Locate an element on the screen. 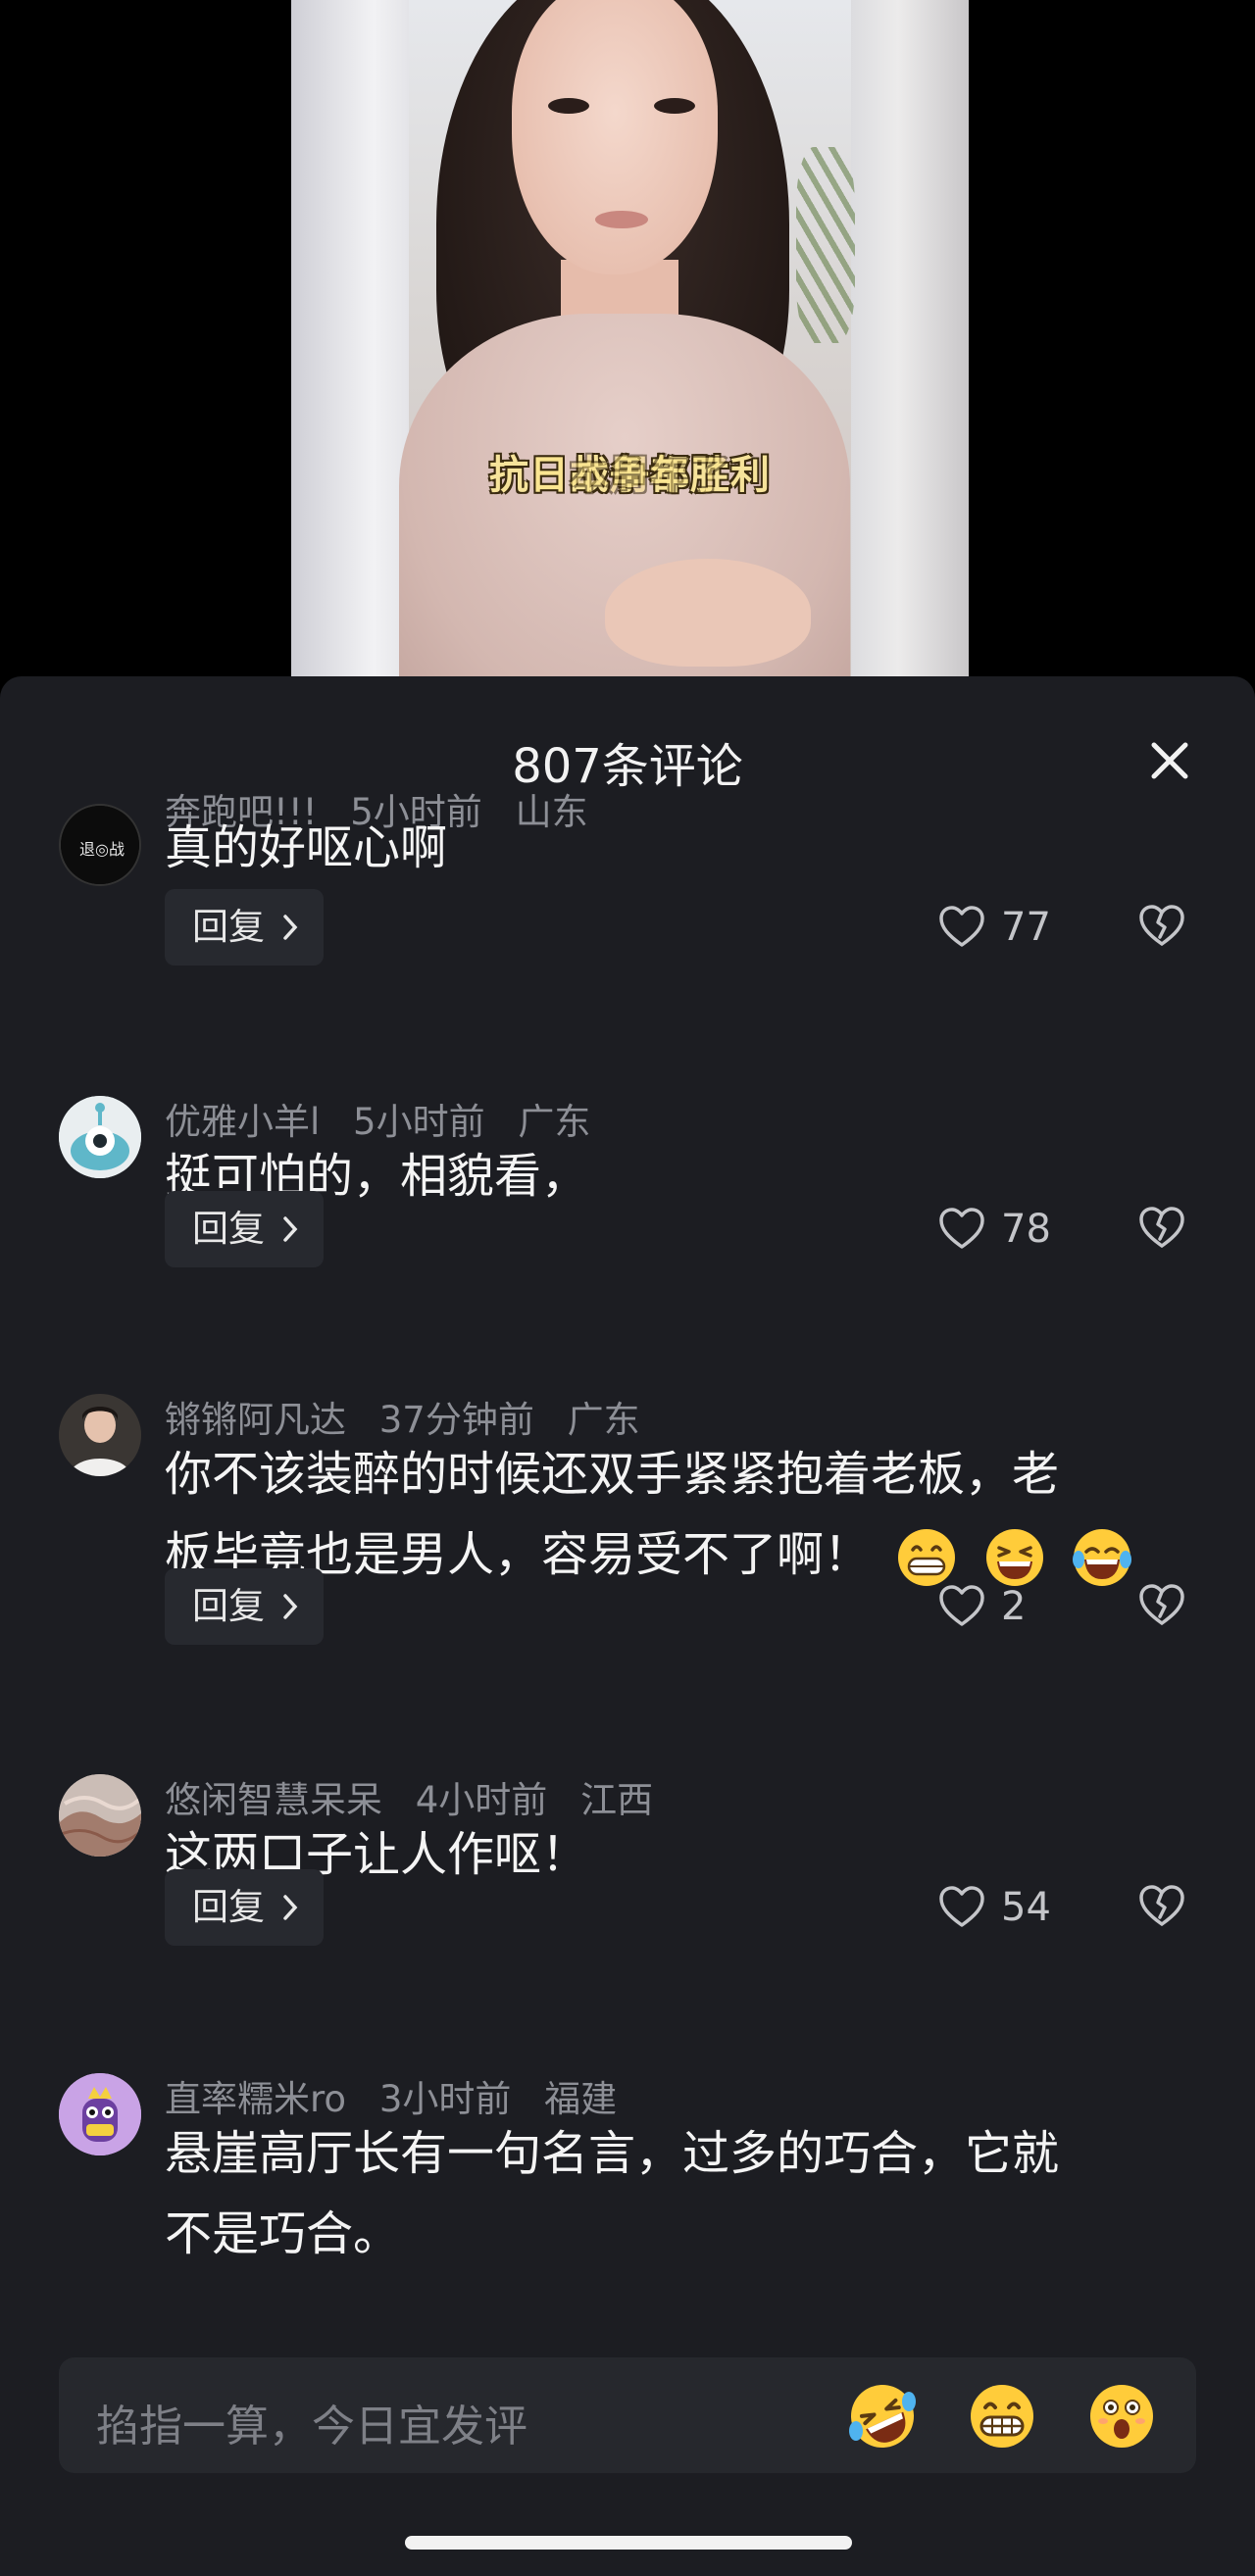  like-count: 2 is located at coordinates (1014, 1606).